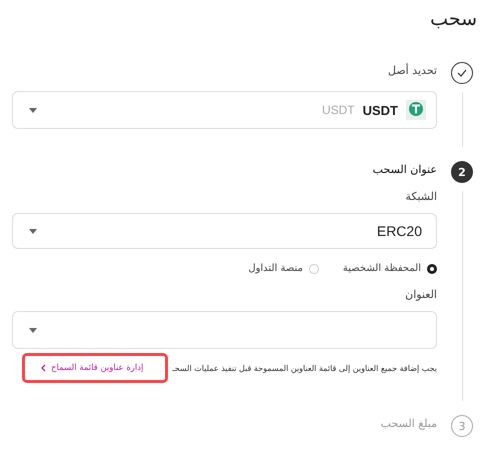 Image resolution: width=502 pixels, height=457 pixels. What do you see at coordinates (404, 169) in the screenshot?
I see `step-label: عنوان السحب` at bounding box center [404, 169].